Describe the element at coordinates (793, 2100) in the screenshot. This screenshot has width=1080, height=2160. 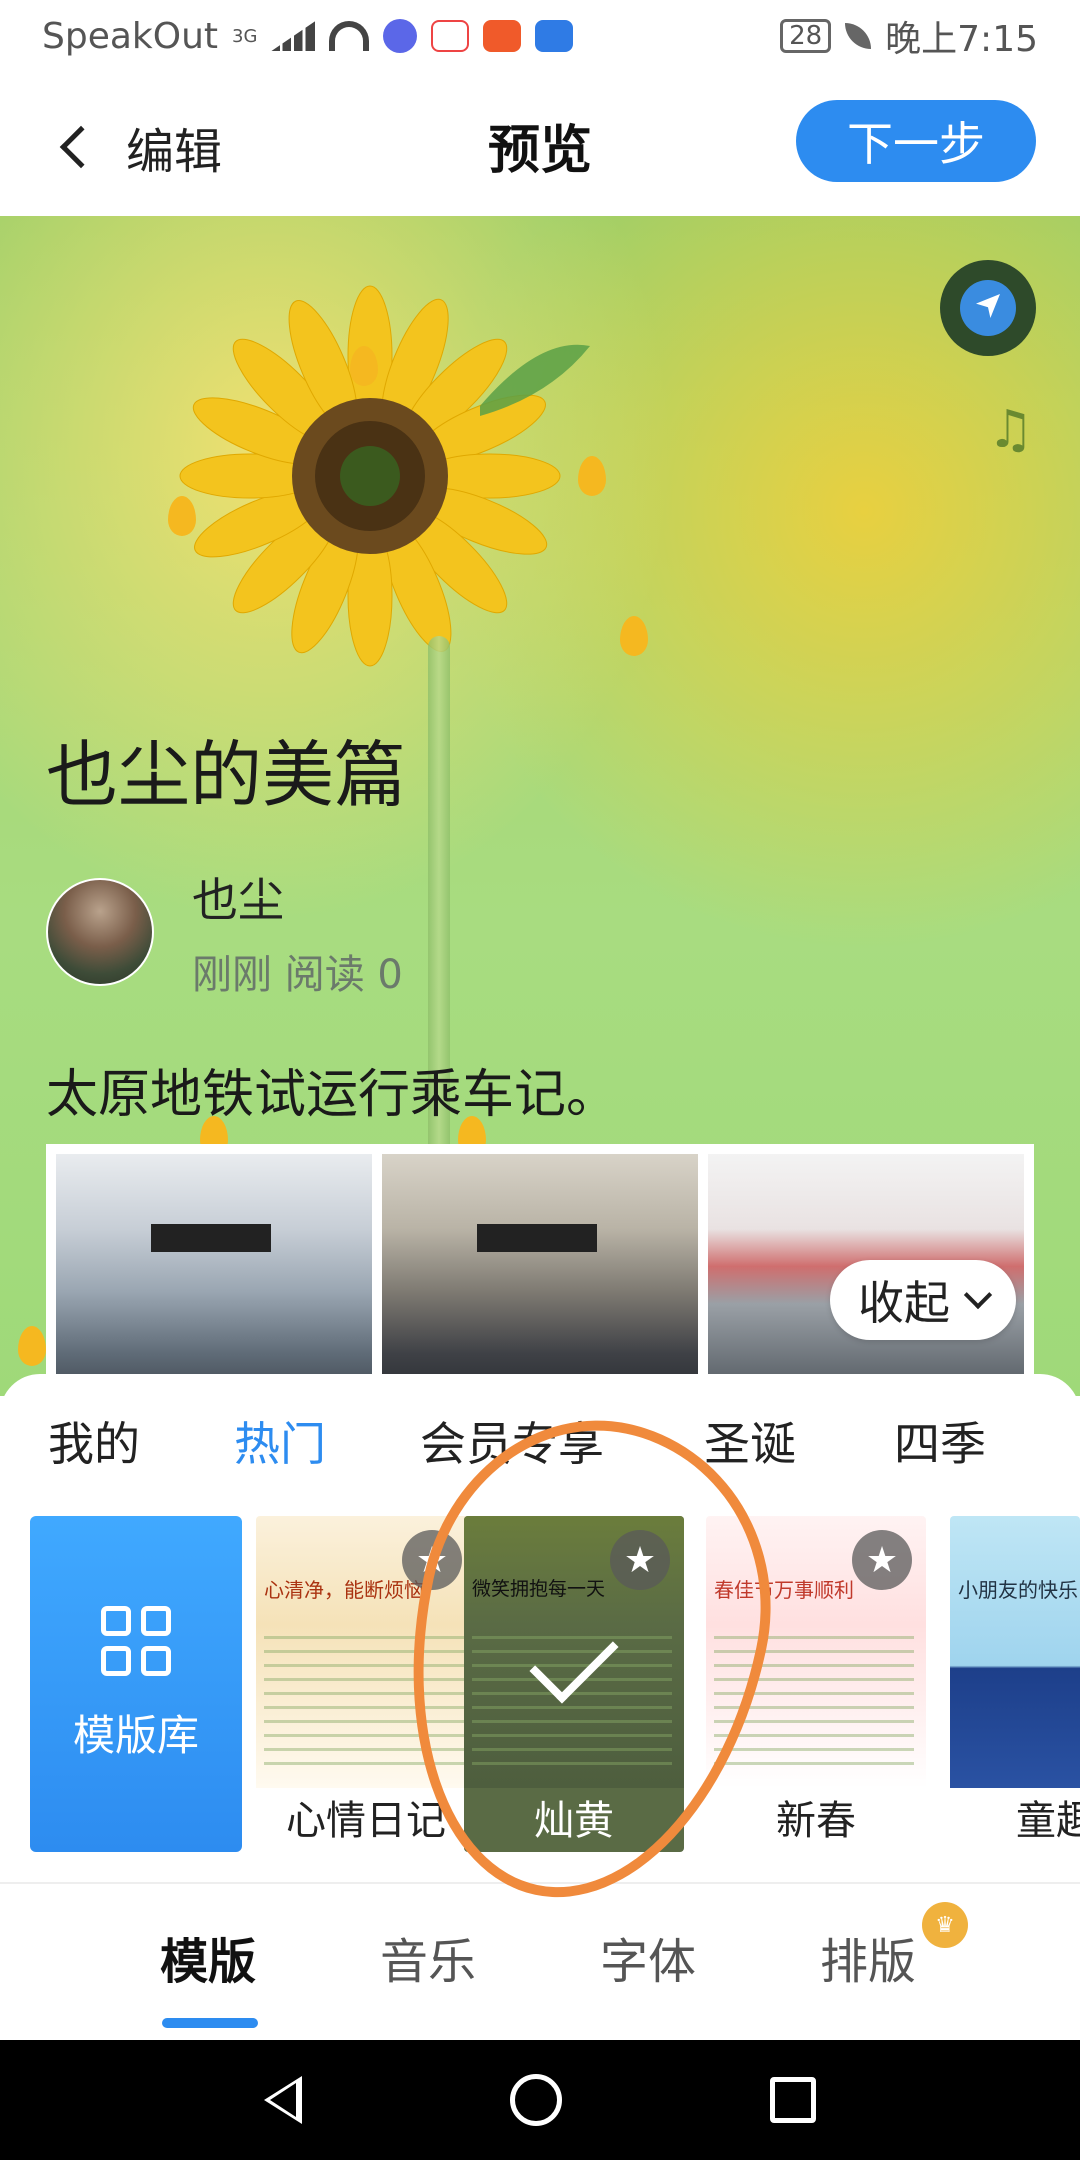
I see `recent-apps-icon` at that location.